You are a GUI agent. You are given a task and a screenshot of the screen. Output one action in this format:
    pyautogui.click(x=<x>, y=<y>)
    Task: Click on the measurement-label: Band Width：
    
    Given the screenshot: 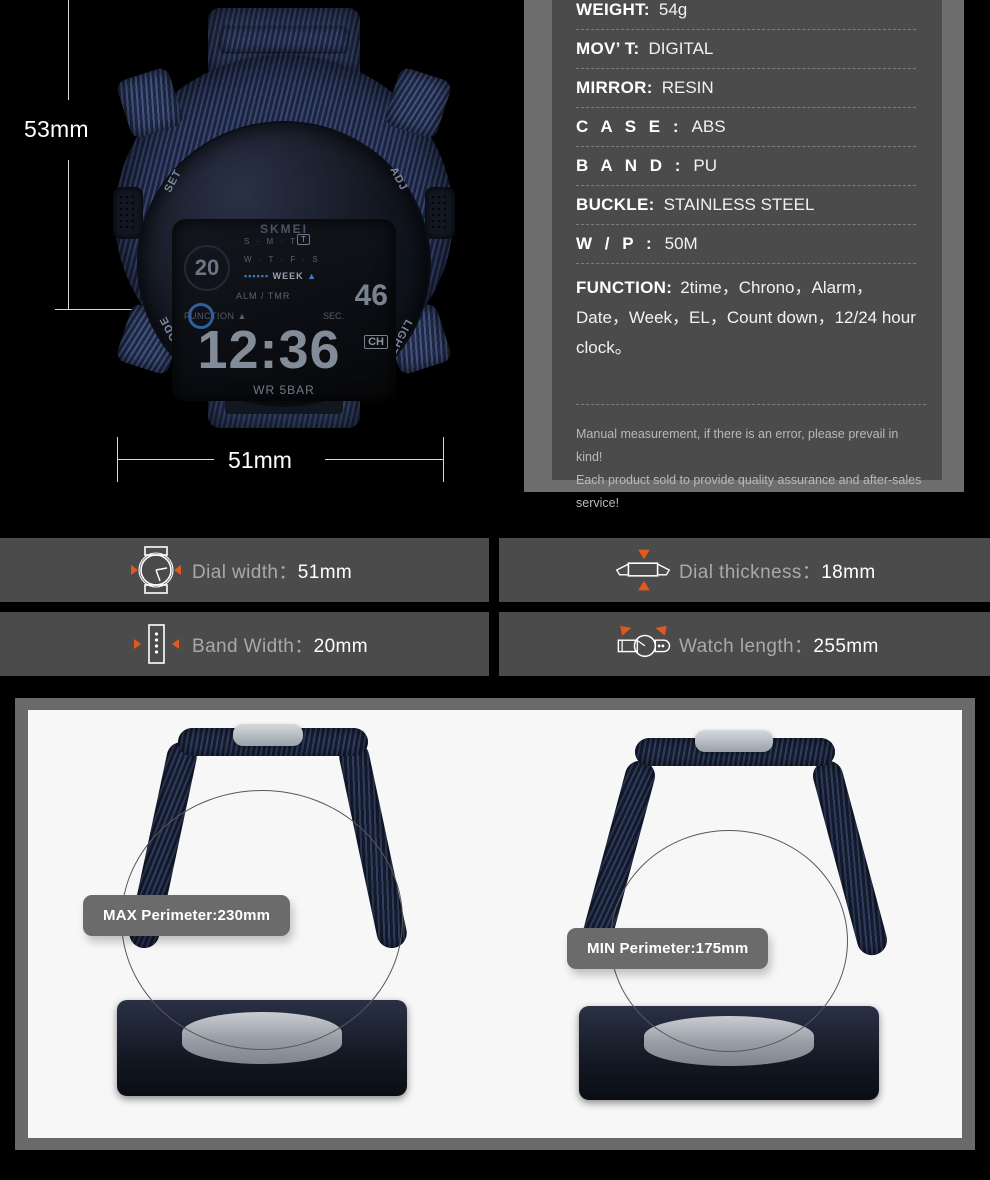 What is the action you would take?
    pyautogui.click(x=253, y=646)
    